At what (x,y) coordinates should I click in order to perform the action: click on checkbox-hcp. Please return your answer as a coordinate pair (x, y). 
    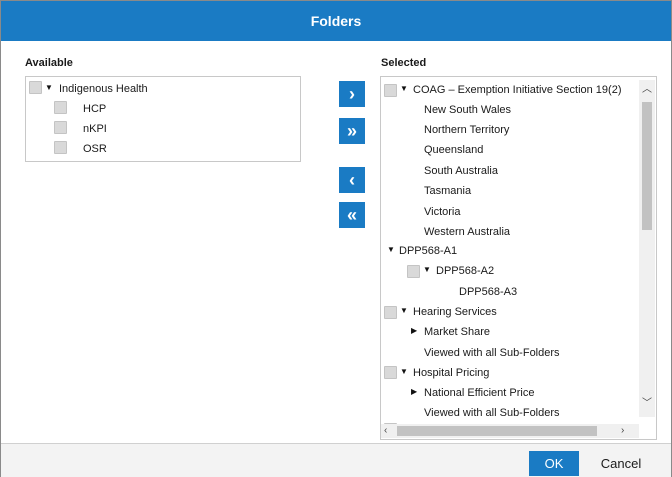
    Looking at the image, I should click on (60, 107).